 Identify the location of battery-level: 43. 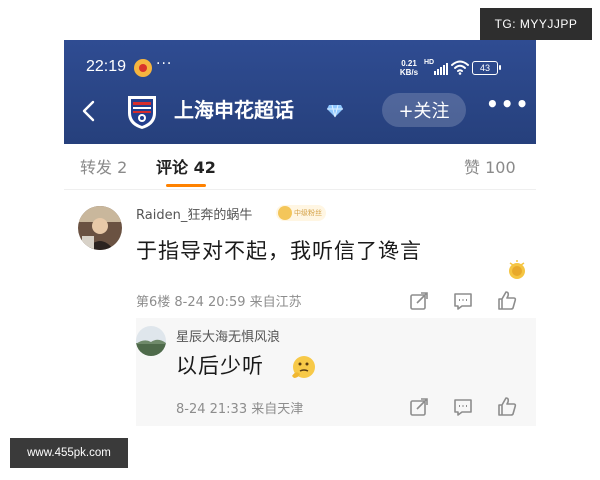
(484, 68).